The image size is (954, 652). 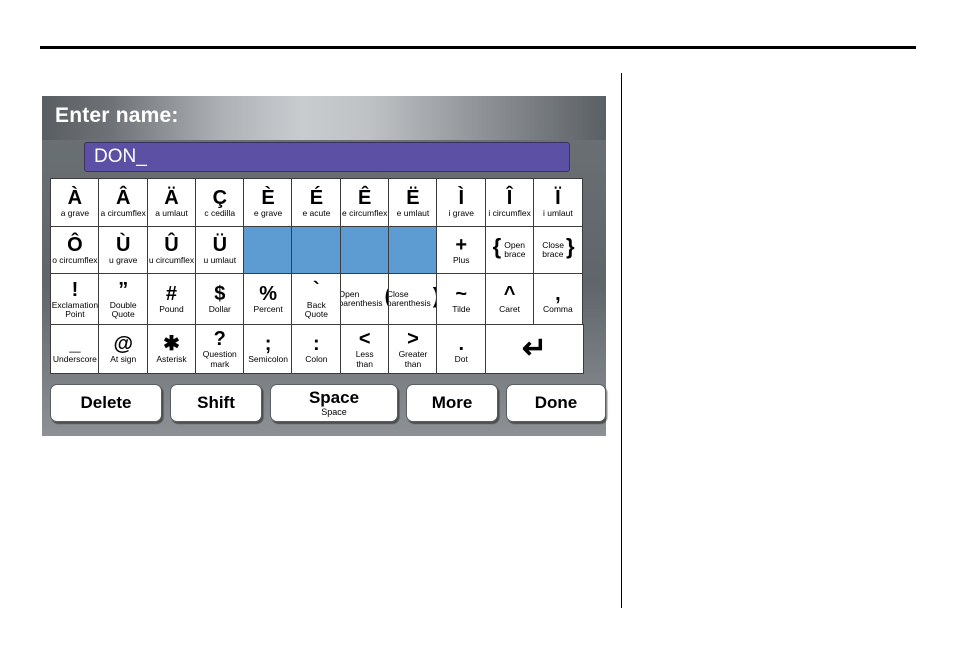 I want to click on key-e-umlaut: Ëe umlaut, so click(x=413, y=202).